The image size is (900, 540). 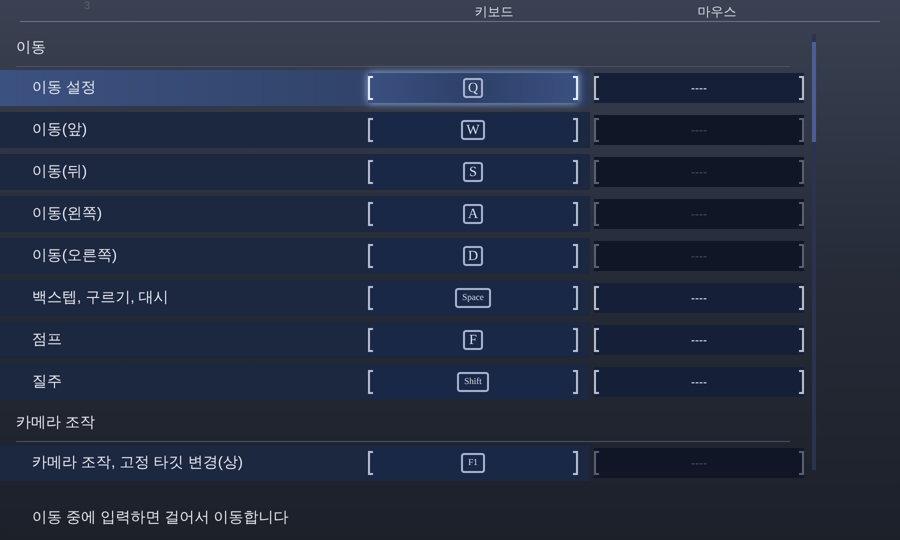 I want to click on setting-row: 질주 Shift, so click(x=295, y=382).